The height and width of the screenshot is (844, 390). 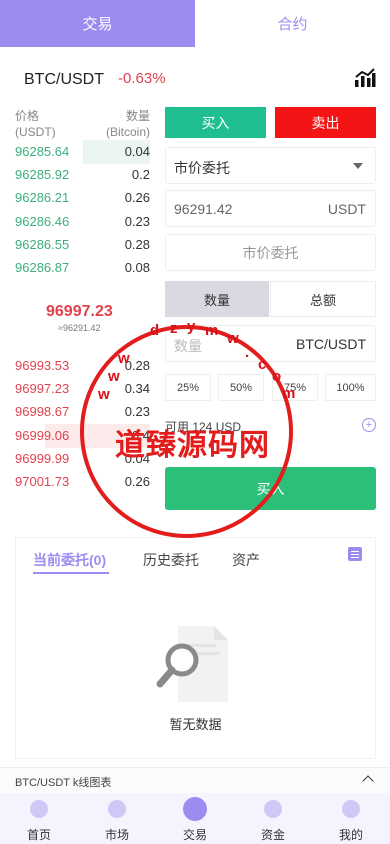 I want to click on caret-down-icon, so click(x=358, y=166).